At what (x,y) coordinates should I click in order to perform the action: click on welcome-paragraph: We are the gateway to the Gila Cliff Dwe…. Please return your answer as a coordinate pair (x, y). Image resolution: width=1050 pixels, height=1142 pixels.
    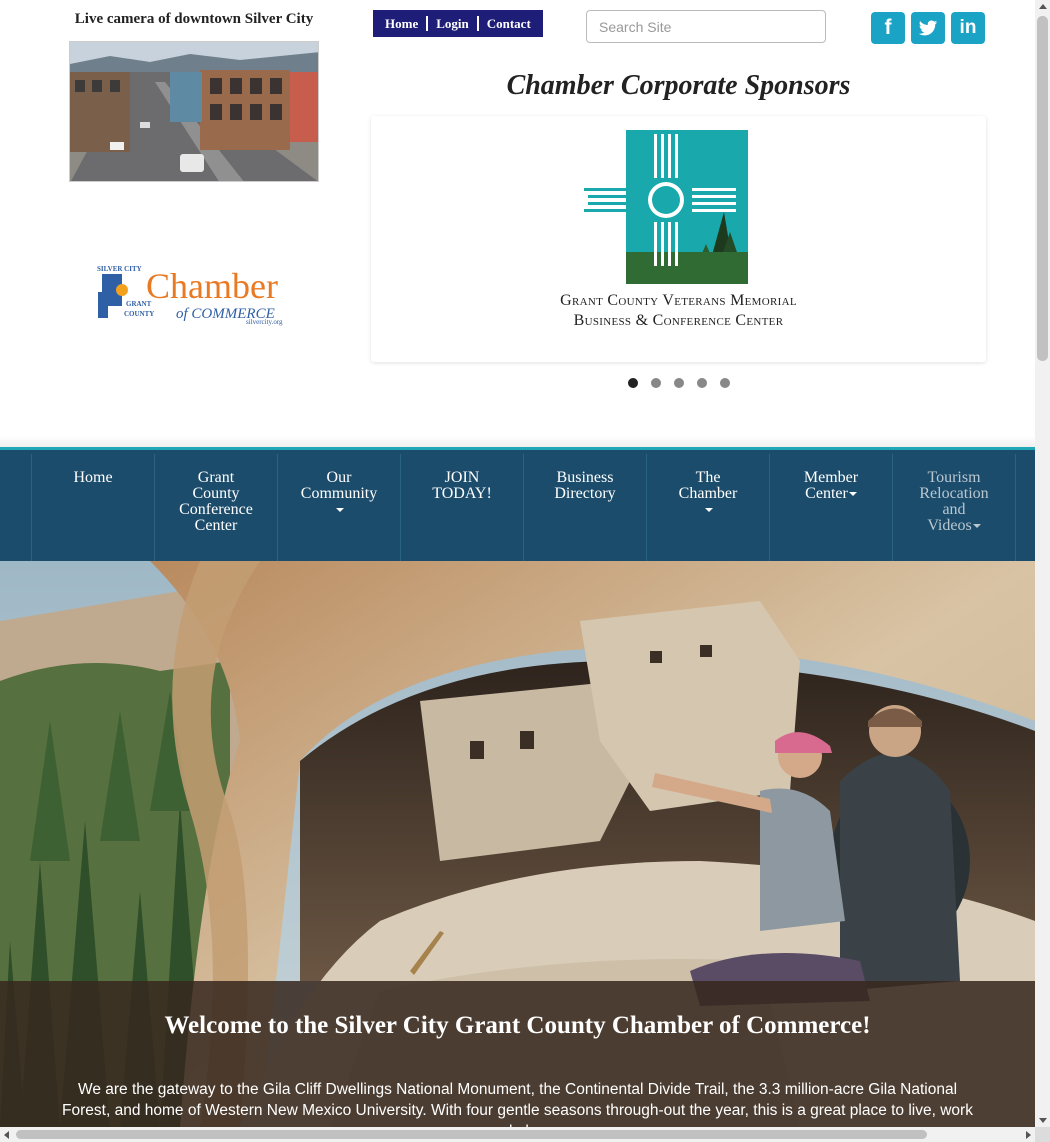
    Looking at the image, I should click on (517, 1104).